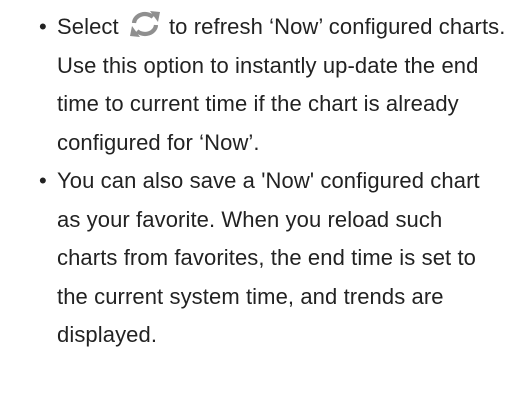  Describe the element at coordinates (145, 24) in the screenshot. I see `refresh-icon` at that location.